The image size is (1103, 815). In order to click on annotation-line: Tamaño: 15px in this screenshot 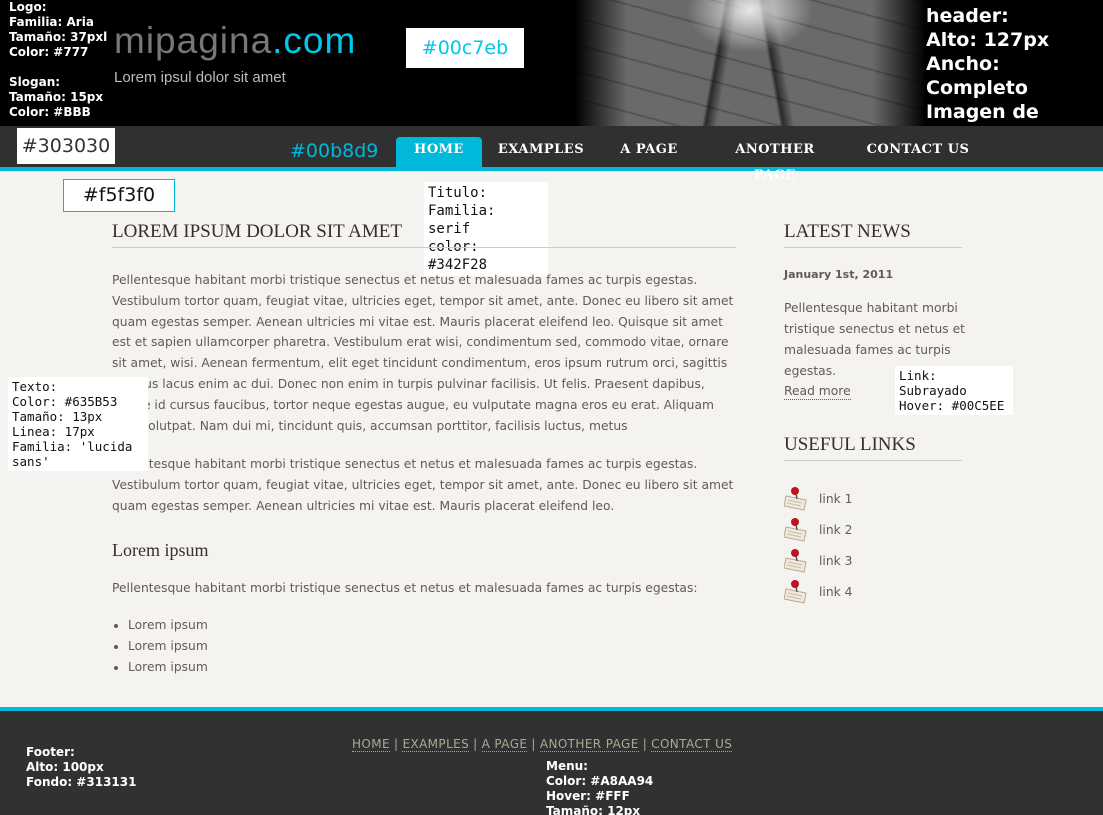, I will do `click(56, 97)`.